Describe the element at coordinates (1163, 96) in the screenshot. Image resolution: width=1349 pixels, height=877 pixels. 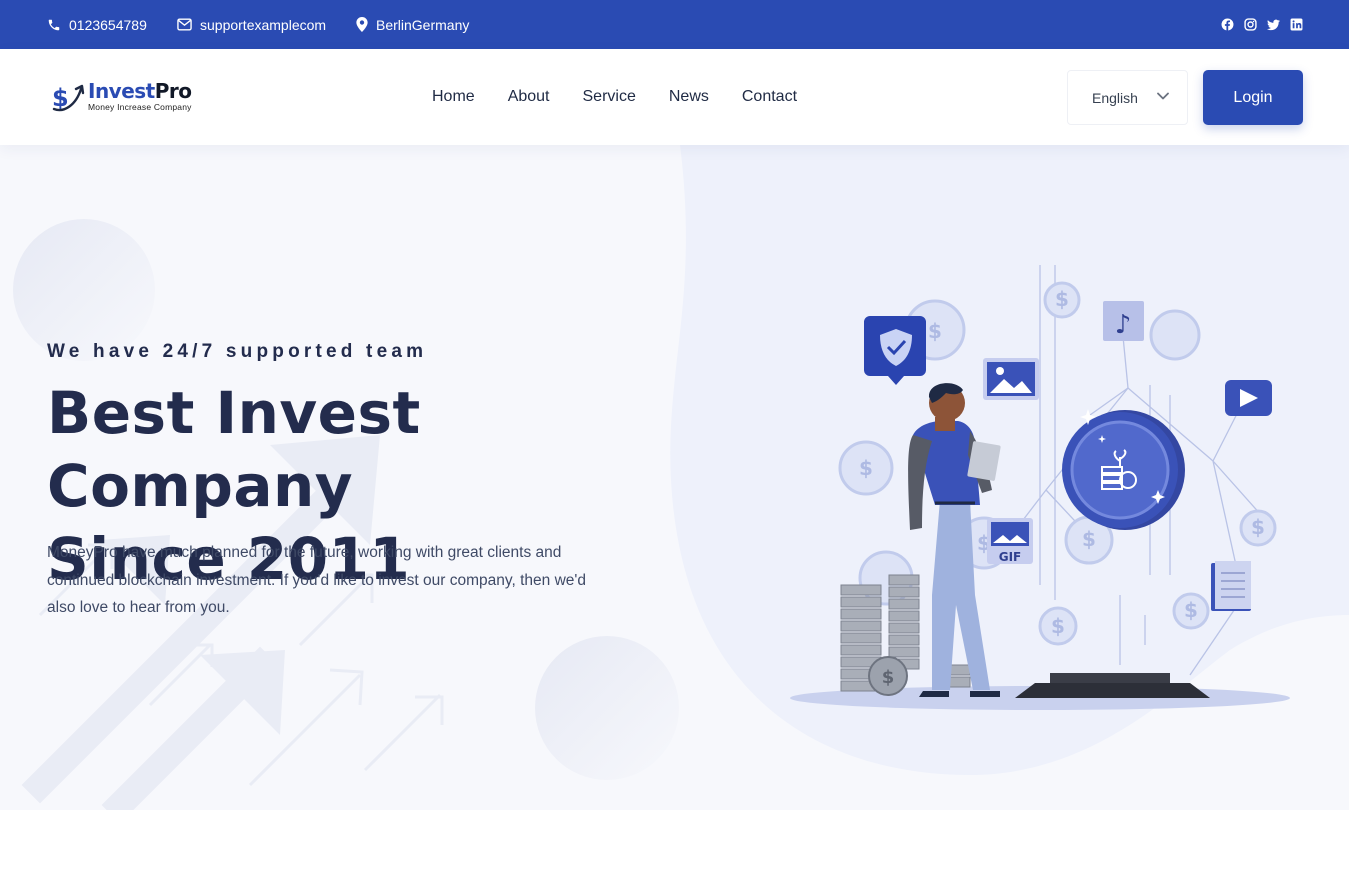
I see `chevron-down-icon` at that location.